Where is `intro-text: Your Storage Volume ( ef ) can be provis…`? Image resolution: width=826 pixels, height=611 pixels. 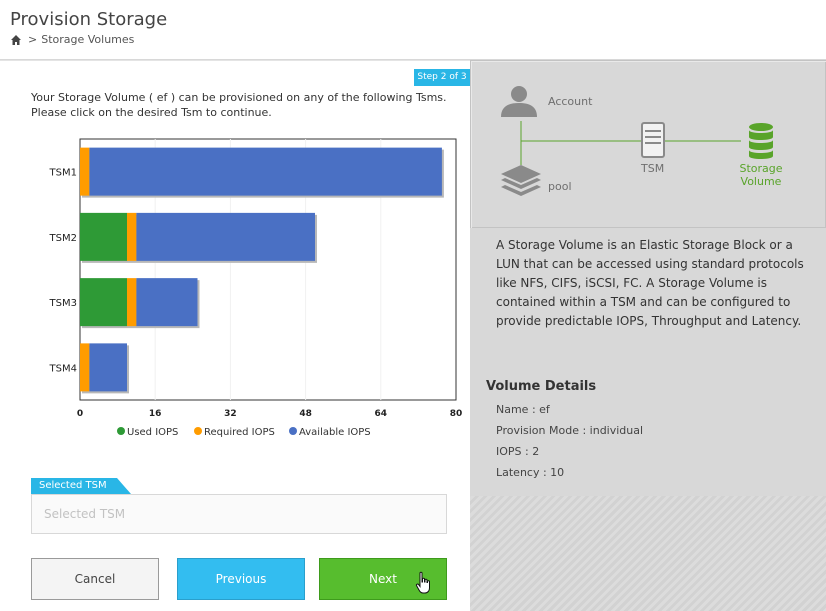
intro-text: Your Storage Volume ( ef ) can be provis… is located at coordinates (239, 105).